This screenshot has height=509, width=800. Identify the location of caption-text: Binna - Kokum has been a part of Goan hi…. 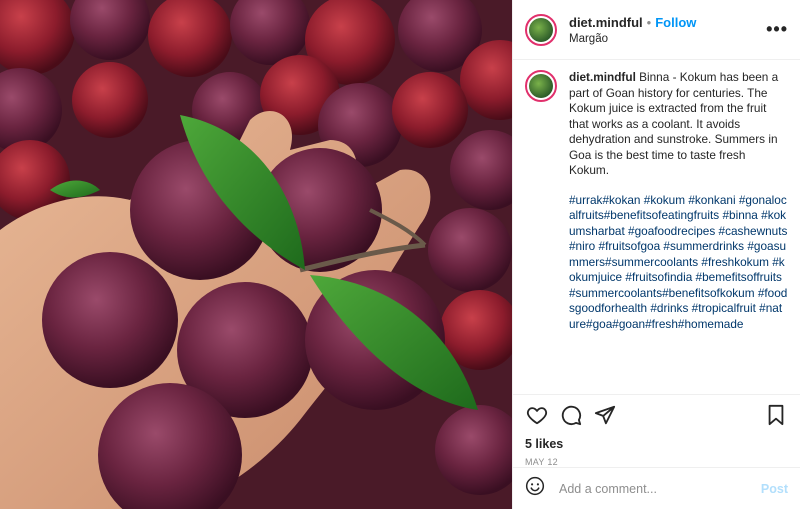
(674, 123).